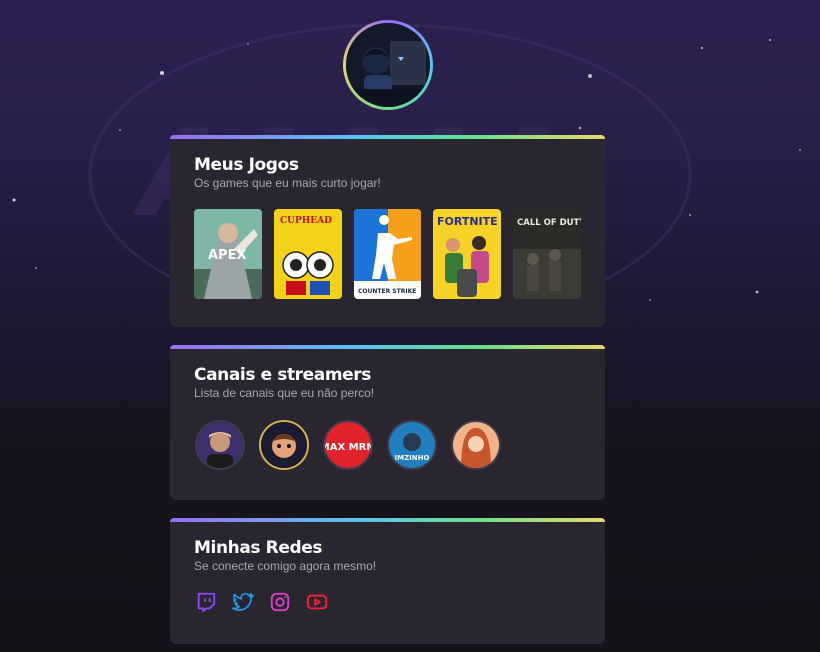 The image size is (820, 652). I want to click on profile-avatar, so click(388, 65).